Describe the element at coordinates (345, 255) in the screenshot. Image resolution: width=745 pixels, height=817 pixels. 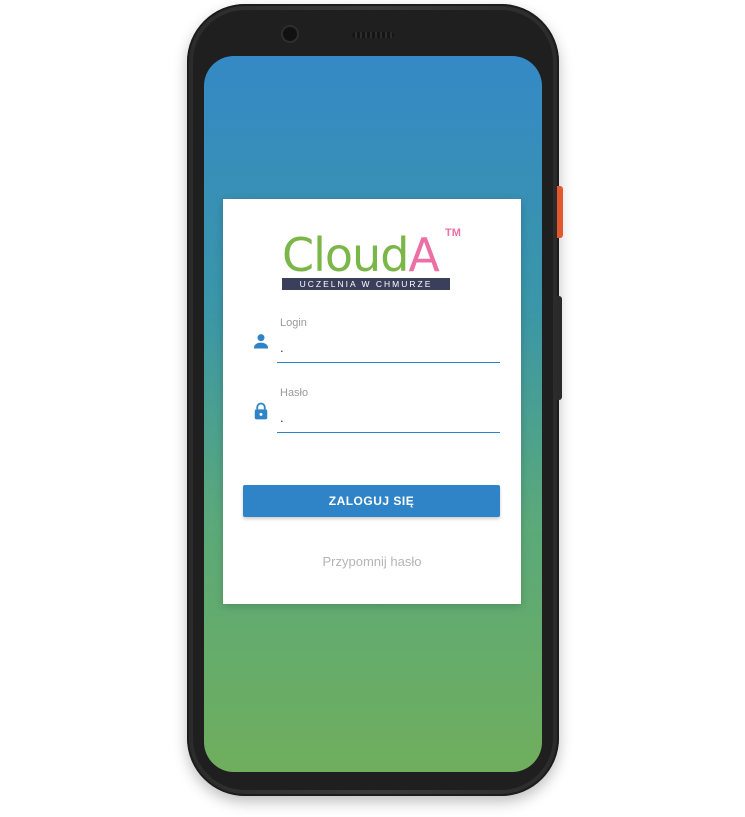
I see `logo-name-main: Cloud` at that location.